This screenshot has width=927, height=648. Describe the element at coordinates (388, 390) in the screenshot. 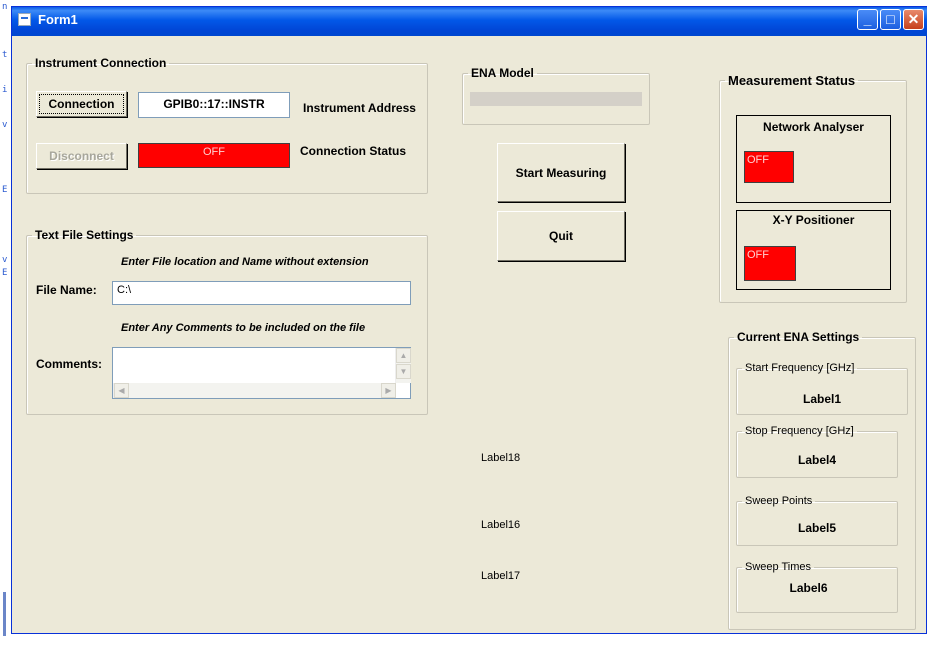

I see `scroll-right-icon: ▶` at that location.